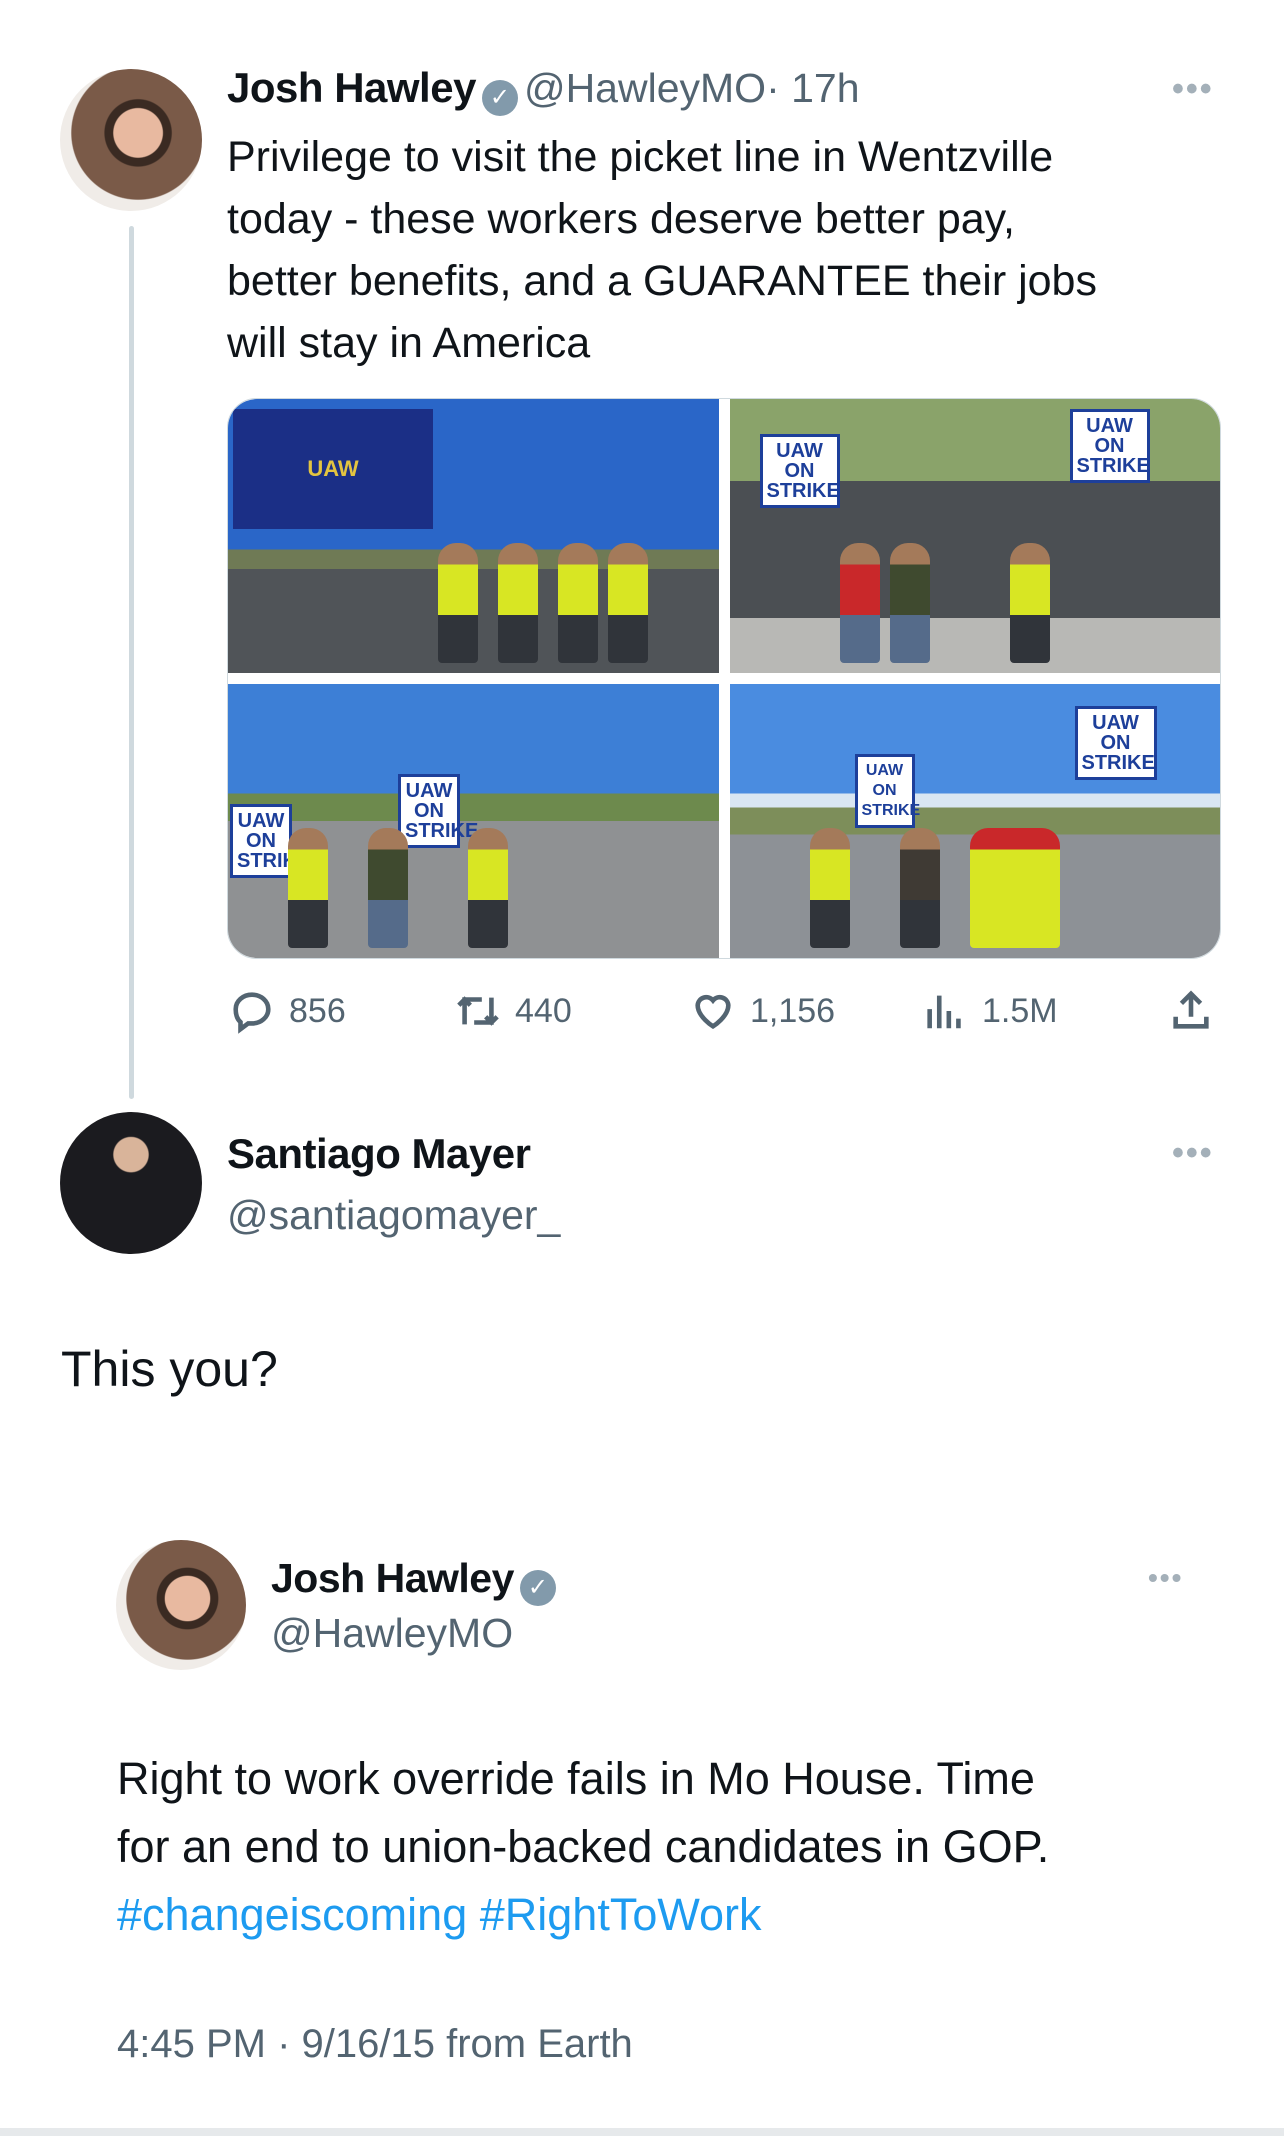 Image resolution: width=1284 pixels, height=2136 pixels. What do you see at coordinates (351, 87) in the screenshot?
I see `author-name: Josh Hawley` at bounding box center [351, 87].